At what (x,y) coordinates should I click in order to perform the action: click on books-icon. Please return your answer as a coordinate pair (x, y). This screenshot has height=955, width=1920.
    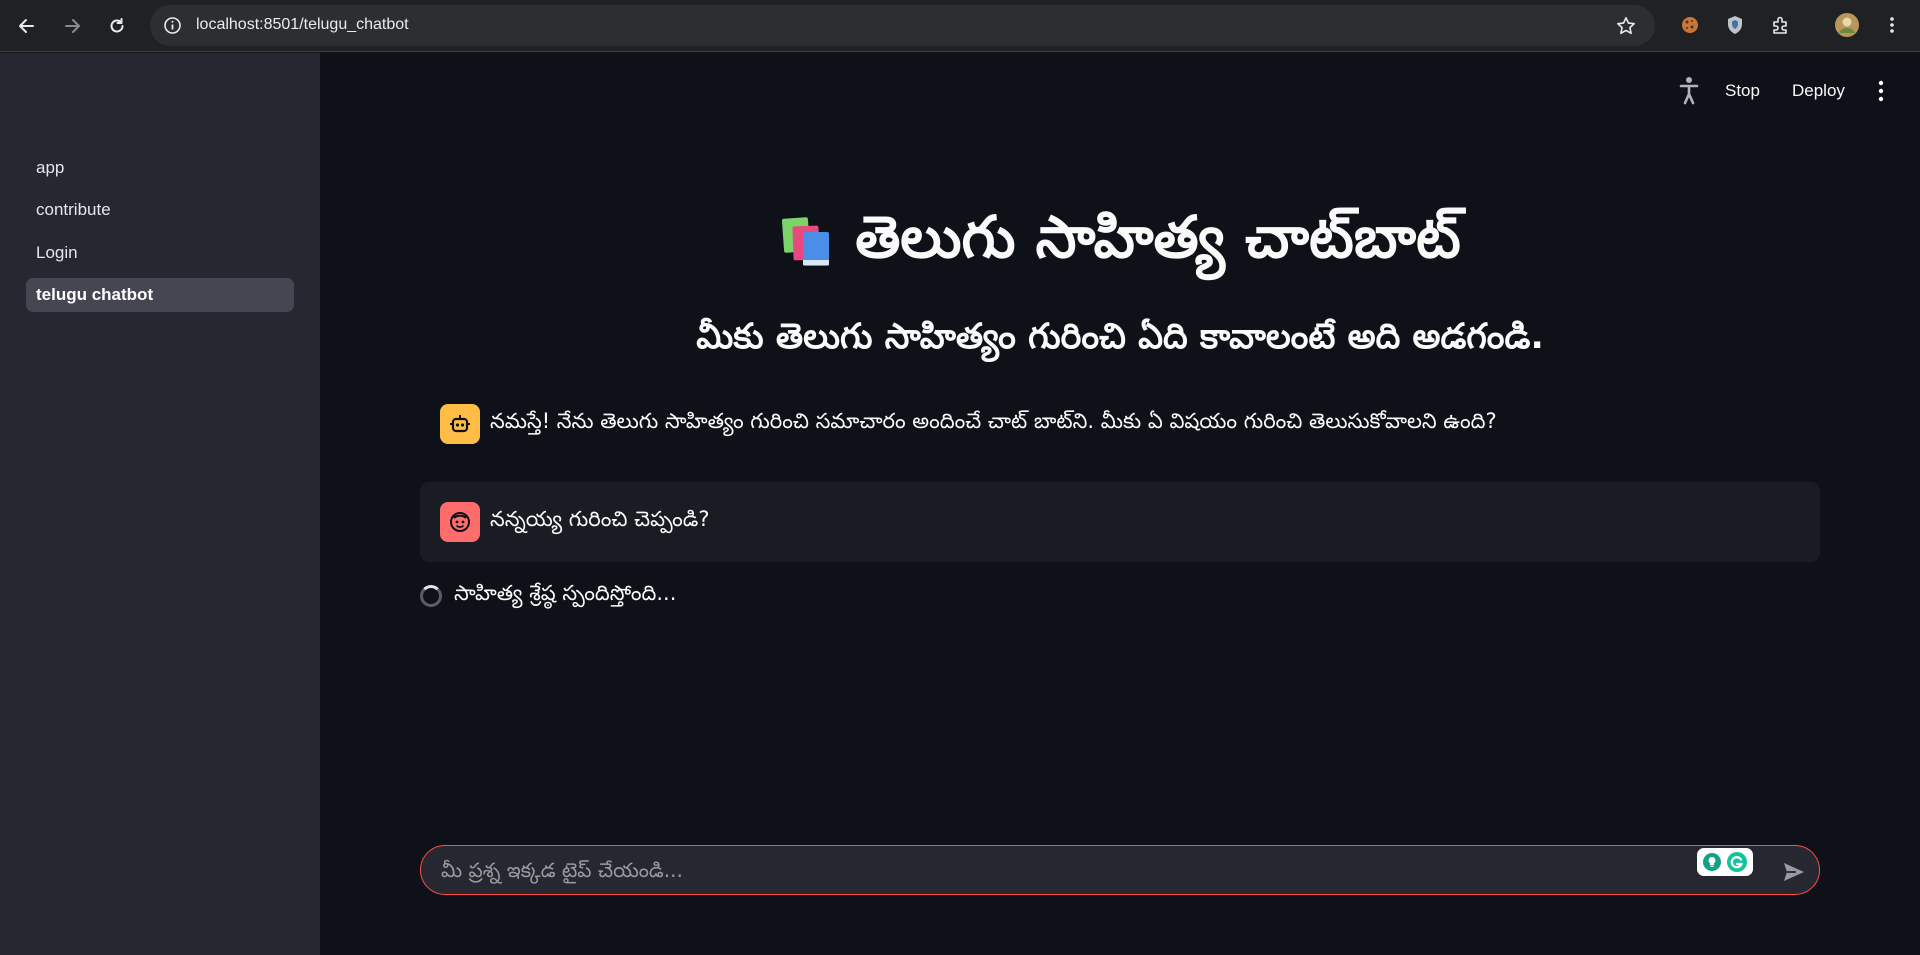
    Looking at the image, I should click on (806, 241).